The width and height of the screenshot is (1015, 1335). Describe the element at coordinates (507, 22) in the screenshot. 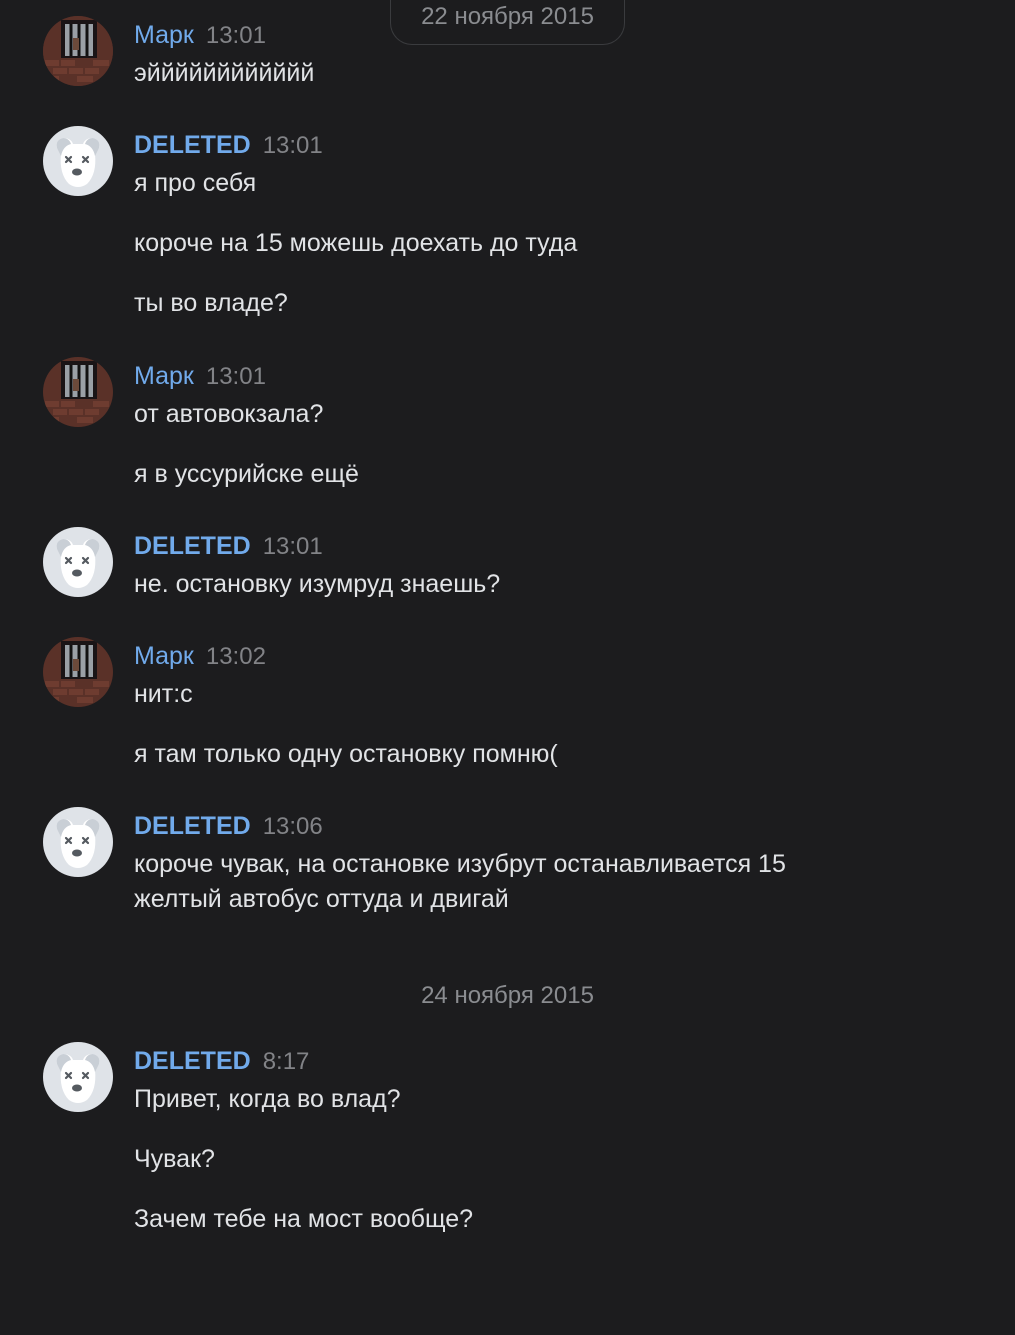

I see `date-label: 22 ноября 2015` at that location.